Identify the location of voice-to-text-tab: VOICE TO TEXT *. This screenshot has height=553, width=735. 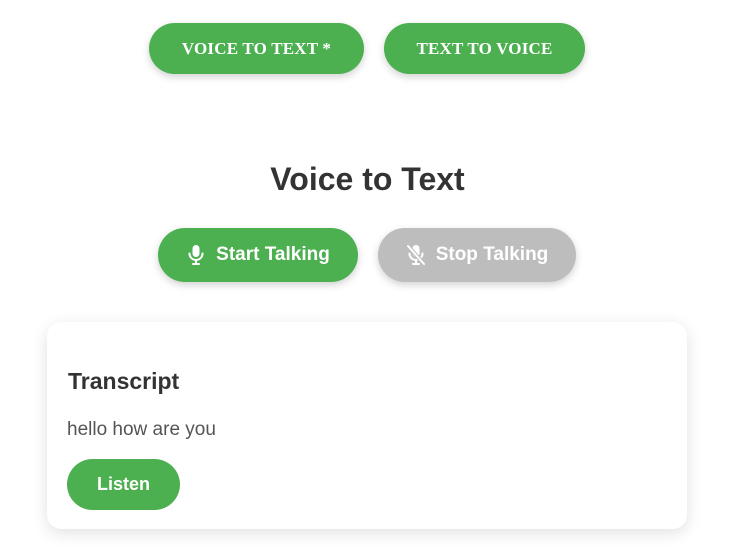
(256, 48).